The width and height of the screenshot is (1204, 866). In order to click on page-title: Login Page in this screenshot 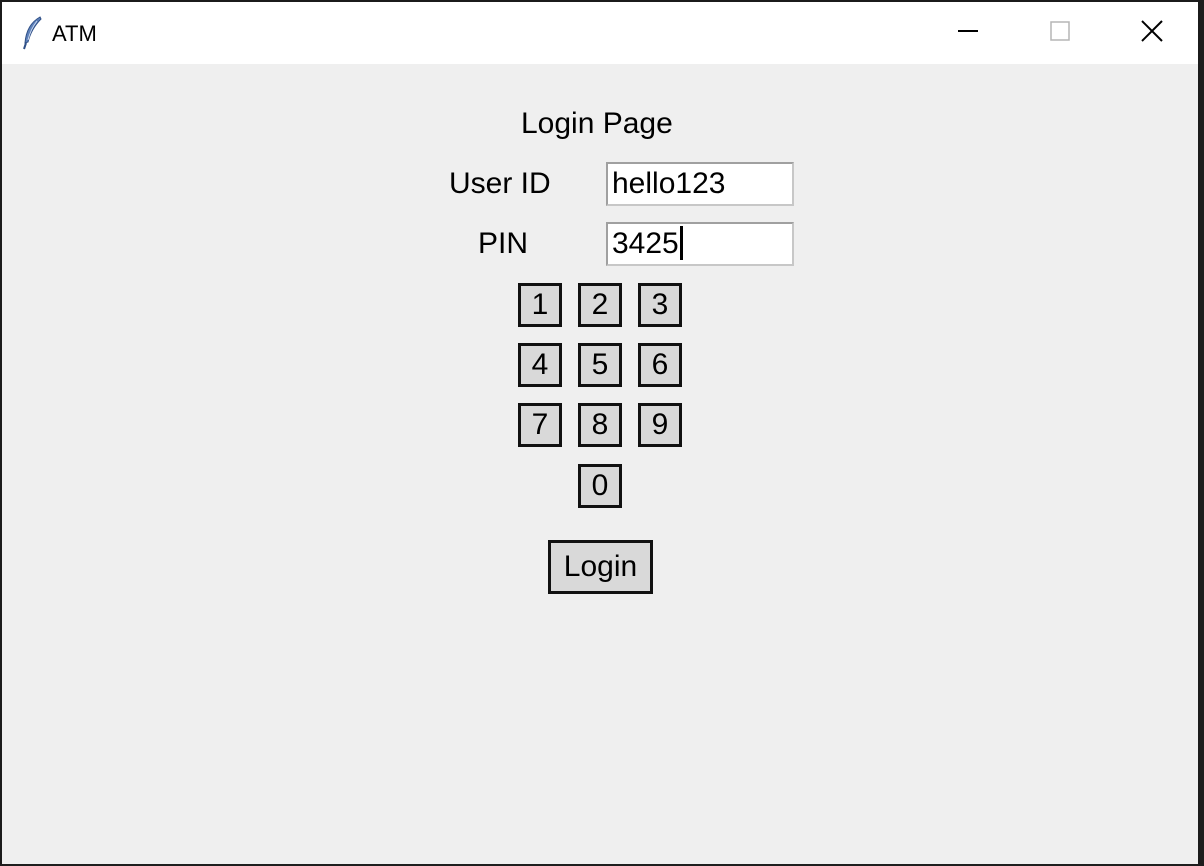, I will do `click(597, 123)`.